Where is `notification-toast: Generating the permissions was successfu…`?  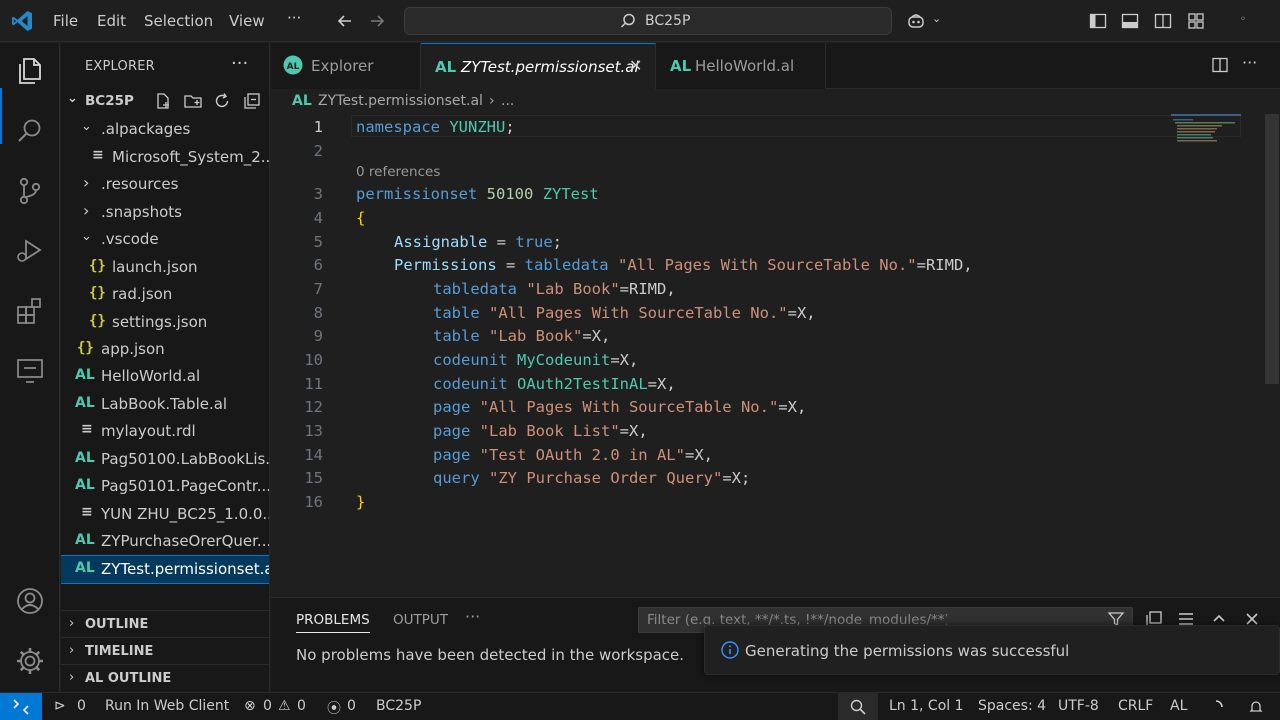 notification-toast: Generating the permissions was successfu… is located at coordinates (992, 650).